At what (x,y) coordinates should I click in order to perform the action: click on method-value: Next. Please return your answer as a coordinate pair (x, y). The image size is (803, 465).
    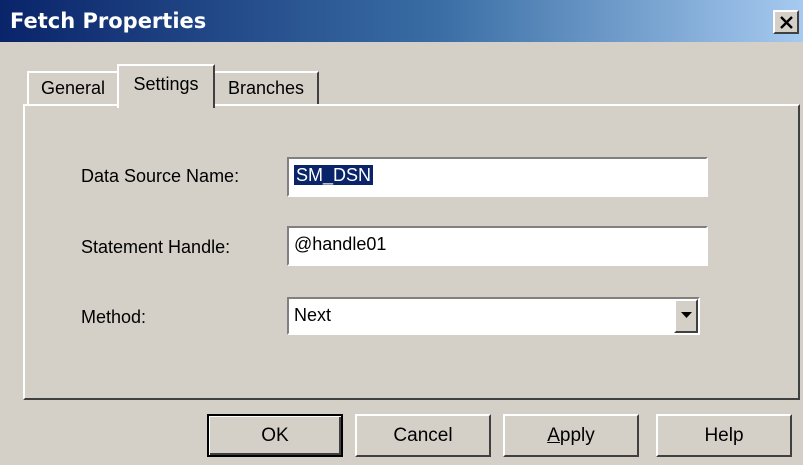
    Looking at the image, I should click on (313, 315).